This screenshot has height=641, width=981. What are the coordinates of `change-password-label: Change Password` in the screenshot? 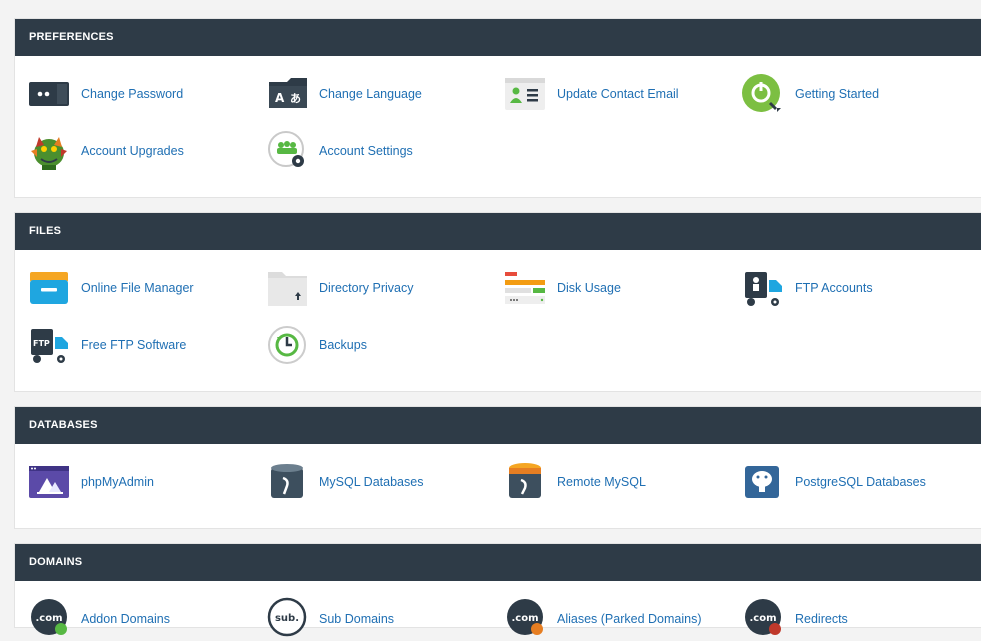 It's located at (132, 94).